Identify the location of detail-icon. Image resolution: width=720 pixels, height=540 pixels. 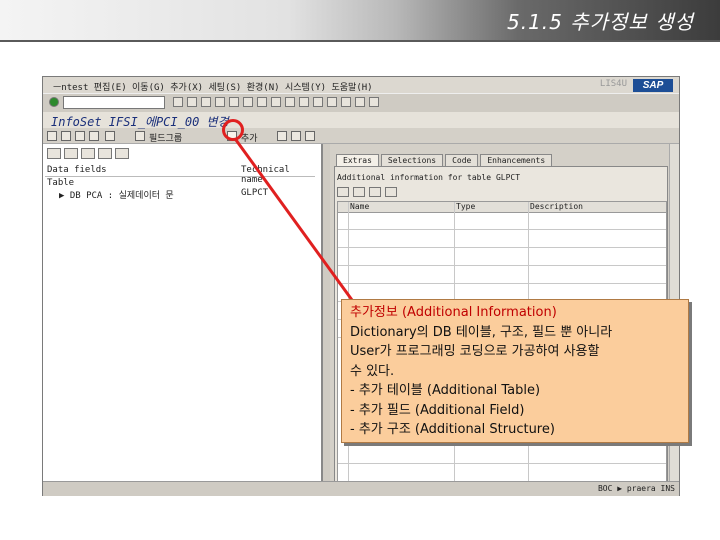
(122, 153).